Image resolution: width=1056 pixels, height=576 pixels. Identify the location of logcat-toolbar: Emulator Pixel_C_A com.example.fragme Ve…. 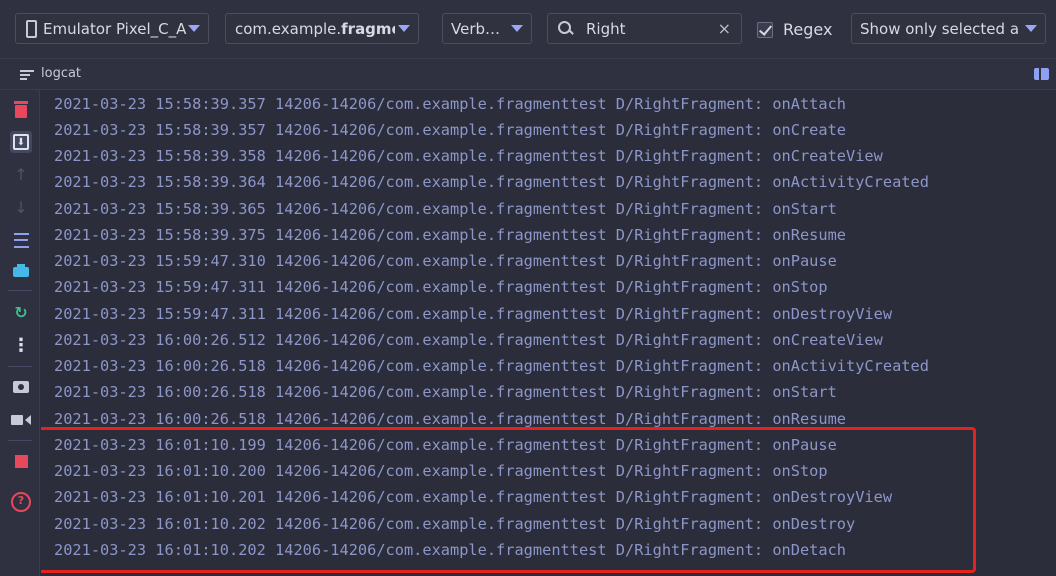
(528, 29).